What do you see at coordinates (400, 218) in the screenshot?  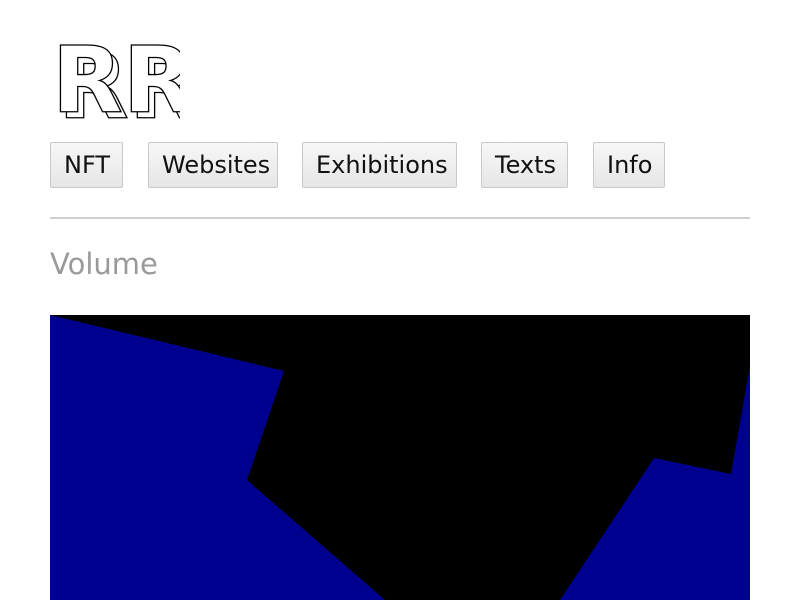 I see `divider` at bounding box center [400, 218].